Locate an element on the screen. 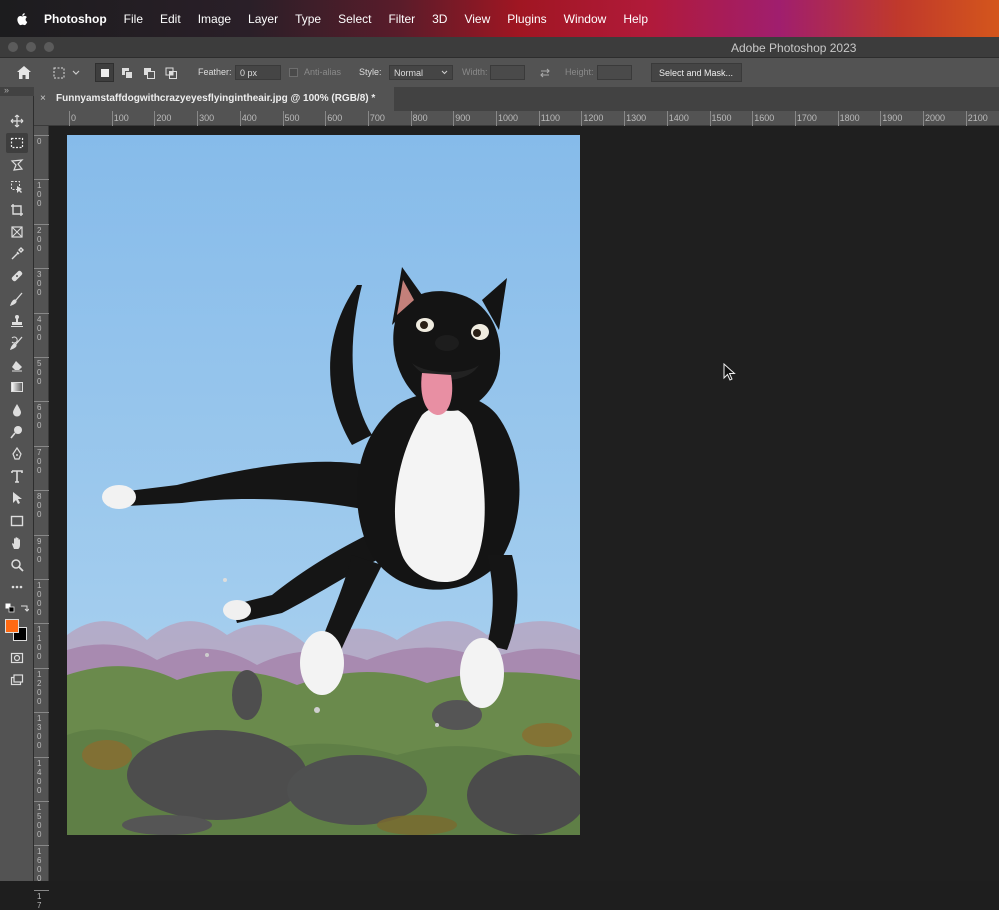  close-tab-icon: × is located at coordinates (43, 98).